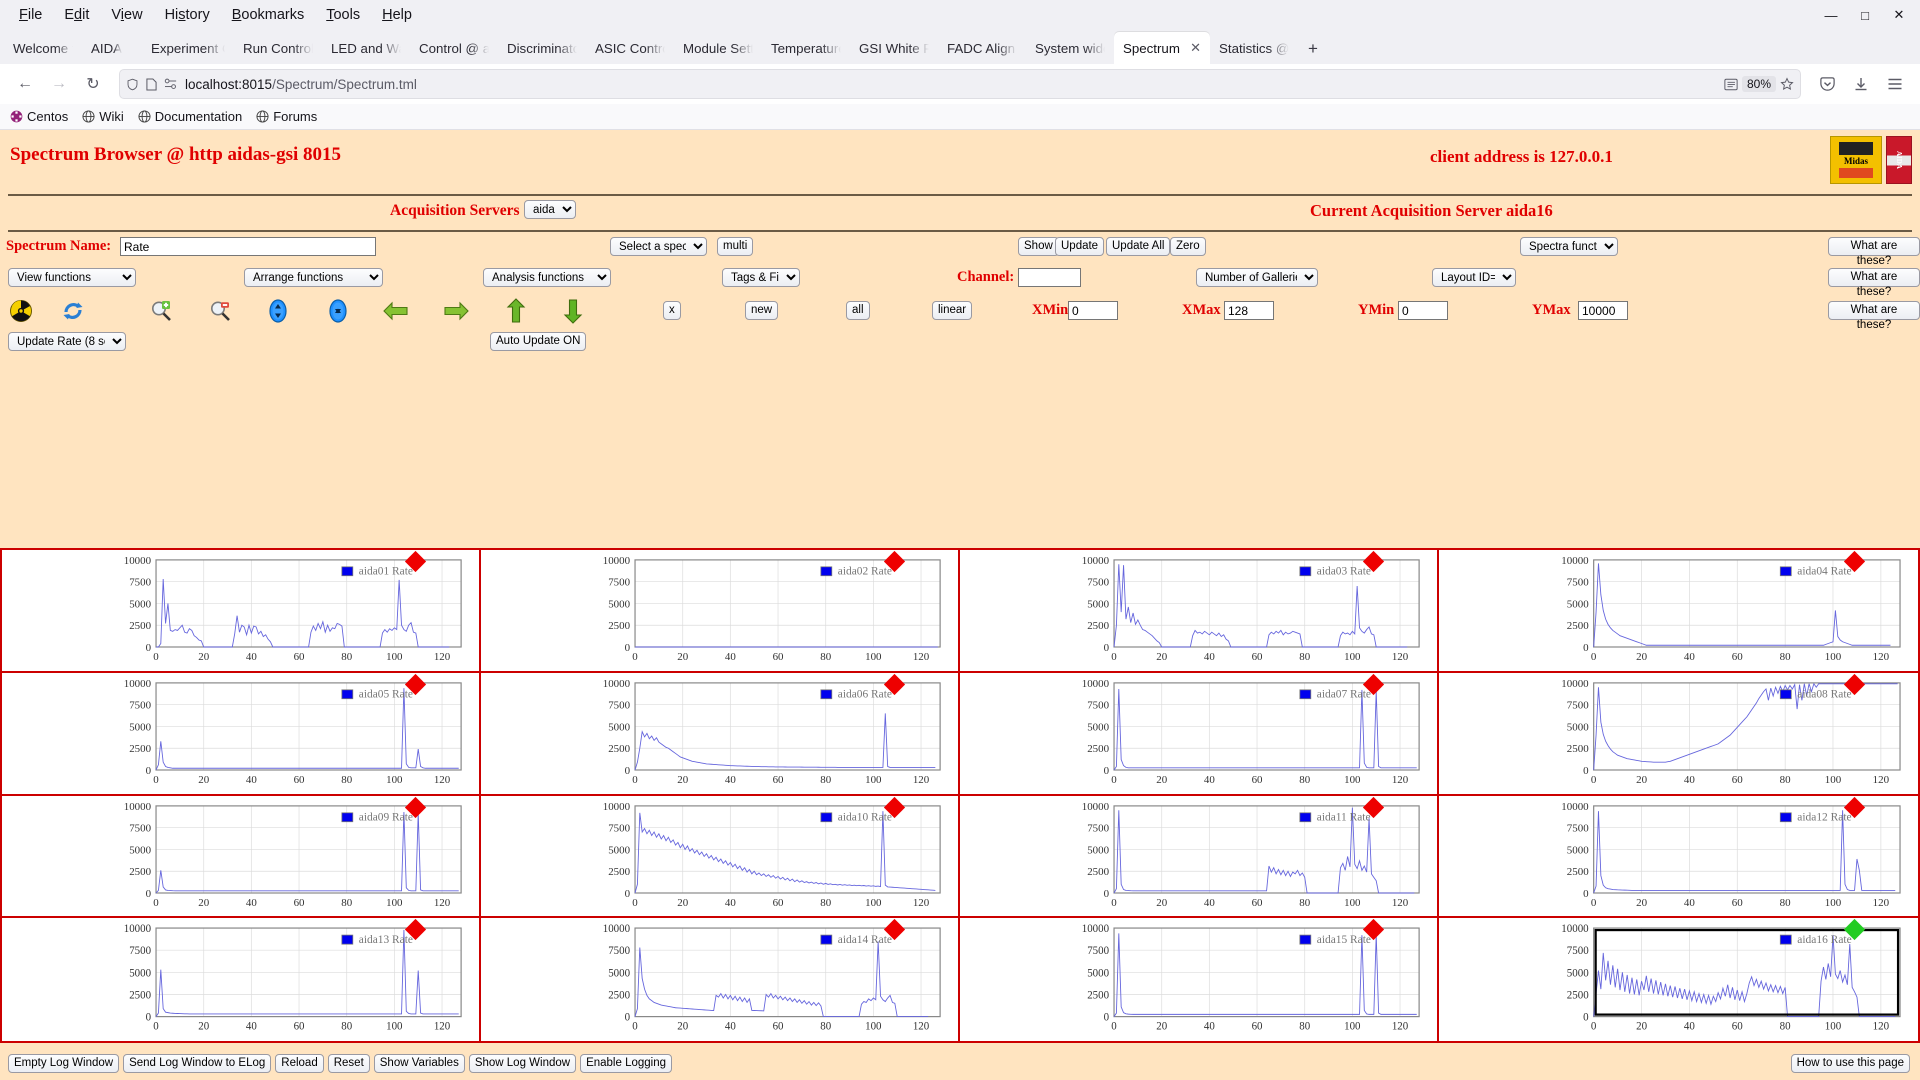 This screenshot has width=1920, height=1080. Describe the element at coordinates (197, 1063) in the screenshot. I see `send-log-to-elog-button: Send Log Window to ELog` at that location.